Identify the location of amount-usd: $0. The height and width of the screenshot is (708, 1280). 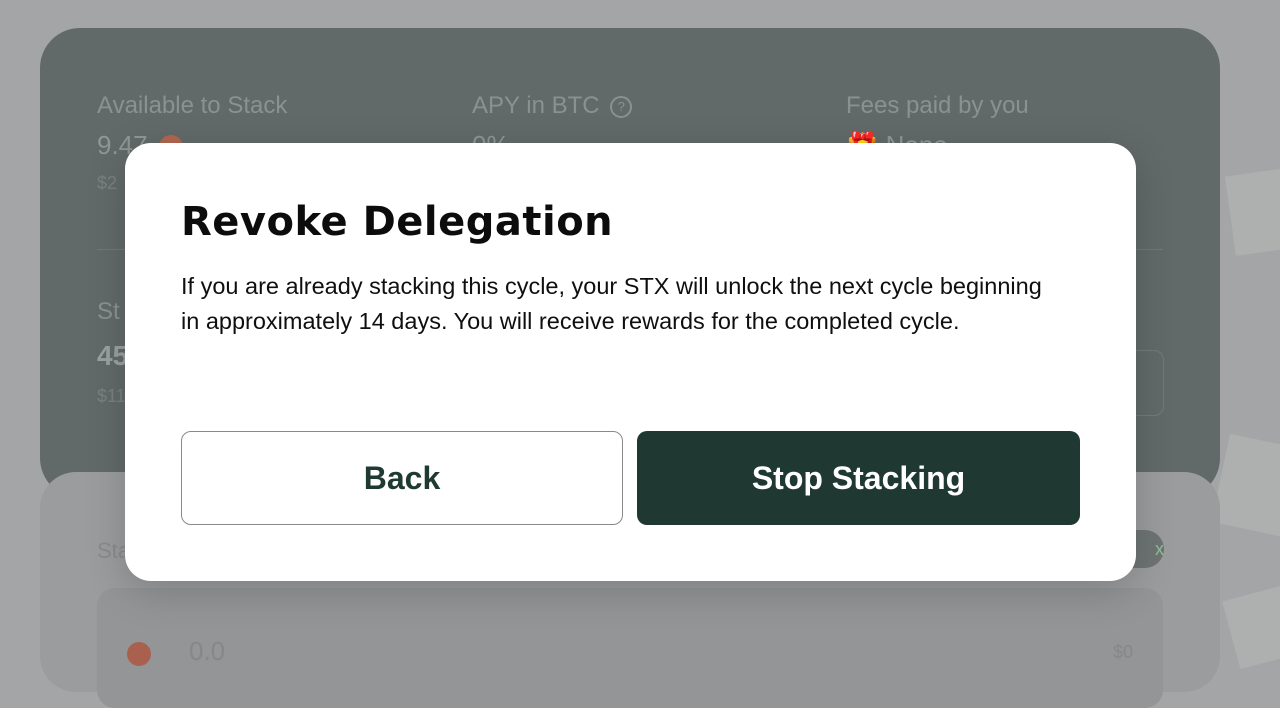
(1122, 652).